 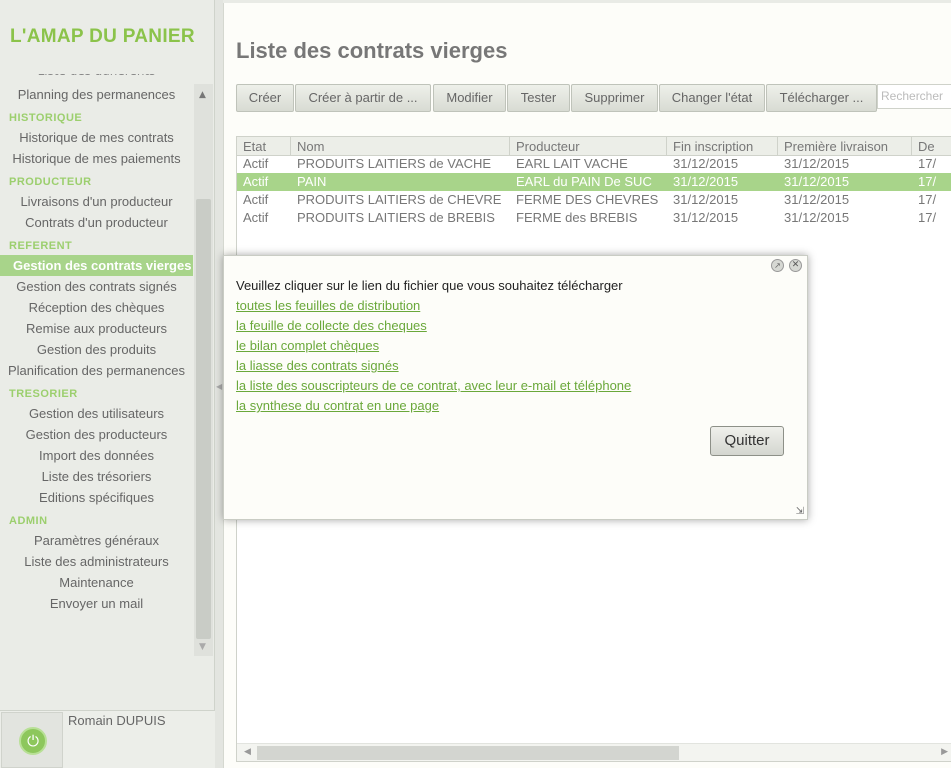 I want to click on column-header: De, so click(x=931, y=146).